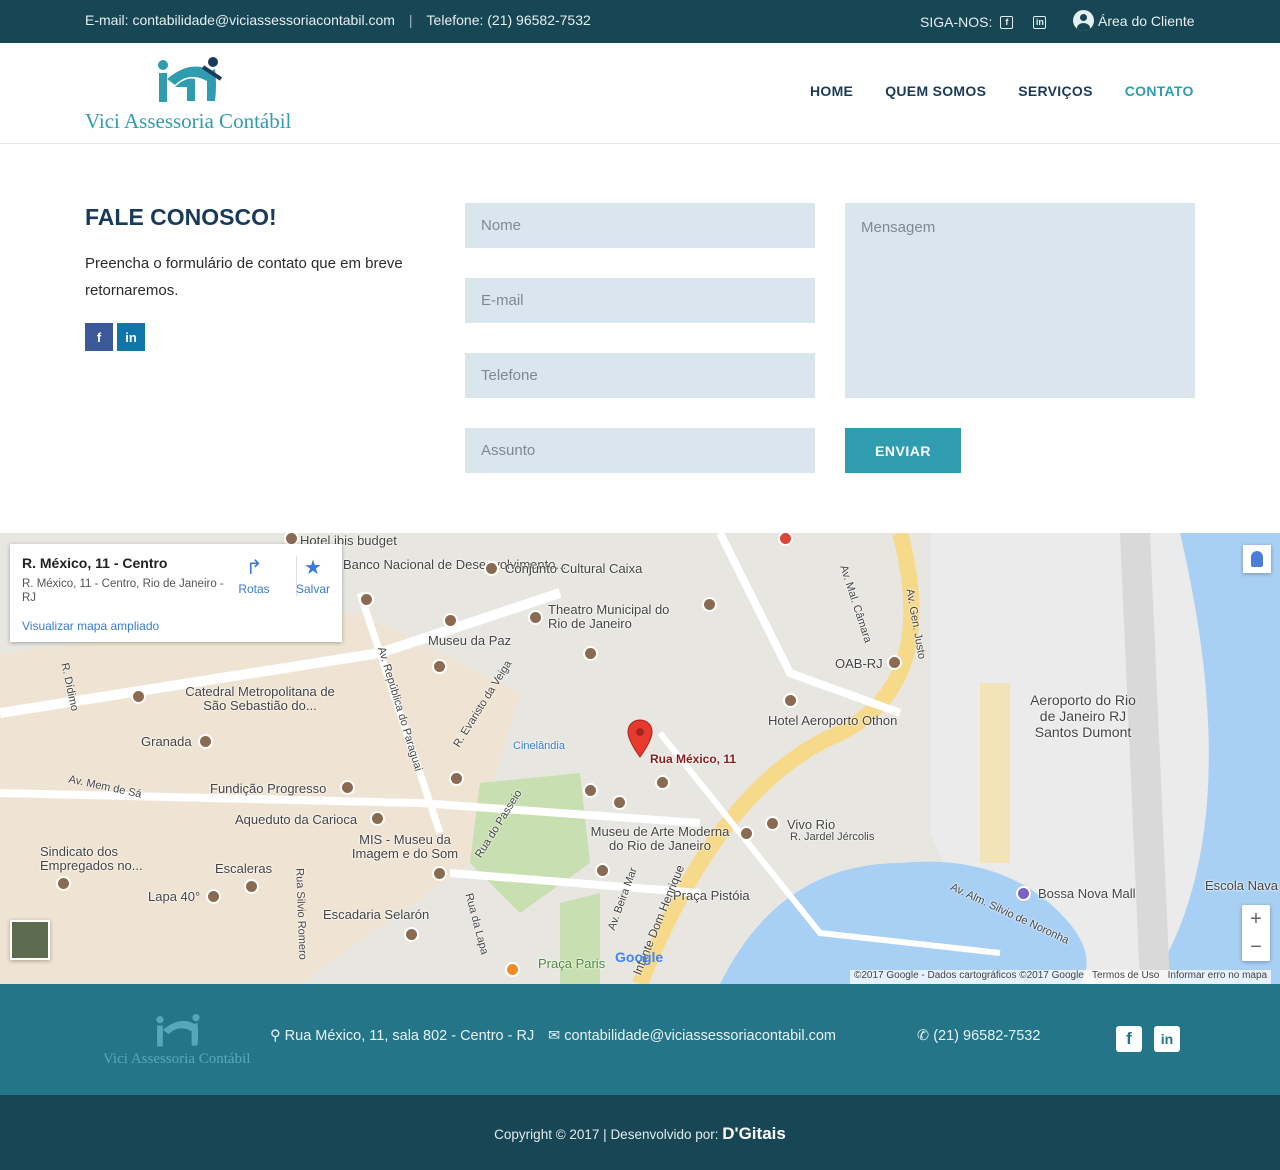 This screenshot has height=1170, width=1280. Describe the element at coordinates (509, 20) in the screenshot. I see `top-phone: Telefone: (21) 96582-7532` at that location.